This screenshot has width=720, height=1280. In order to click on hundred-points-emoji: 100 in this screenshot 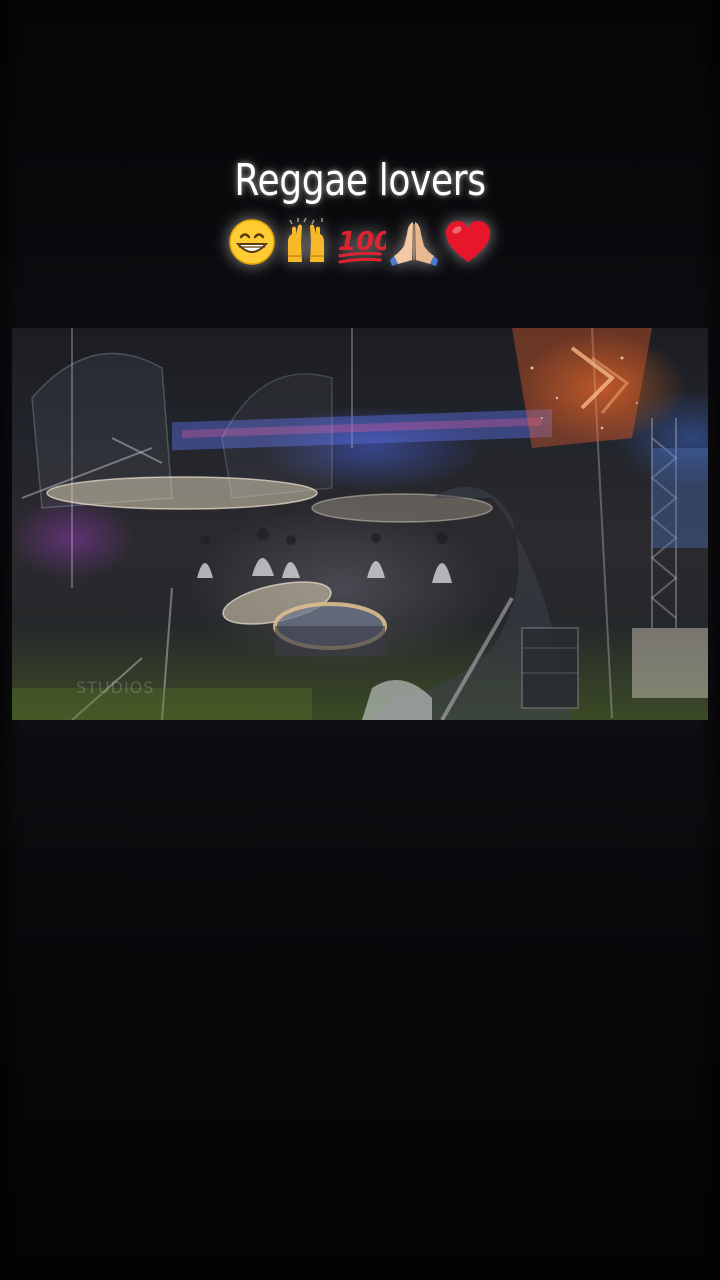, I will do `click(360, 242)`.